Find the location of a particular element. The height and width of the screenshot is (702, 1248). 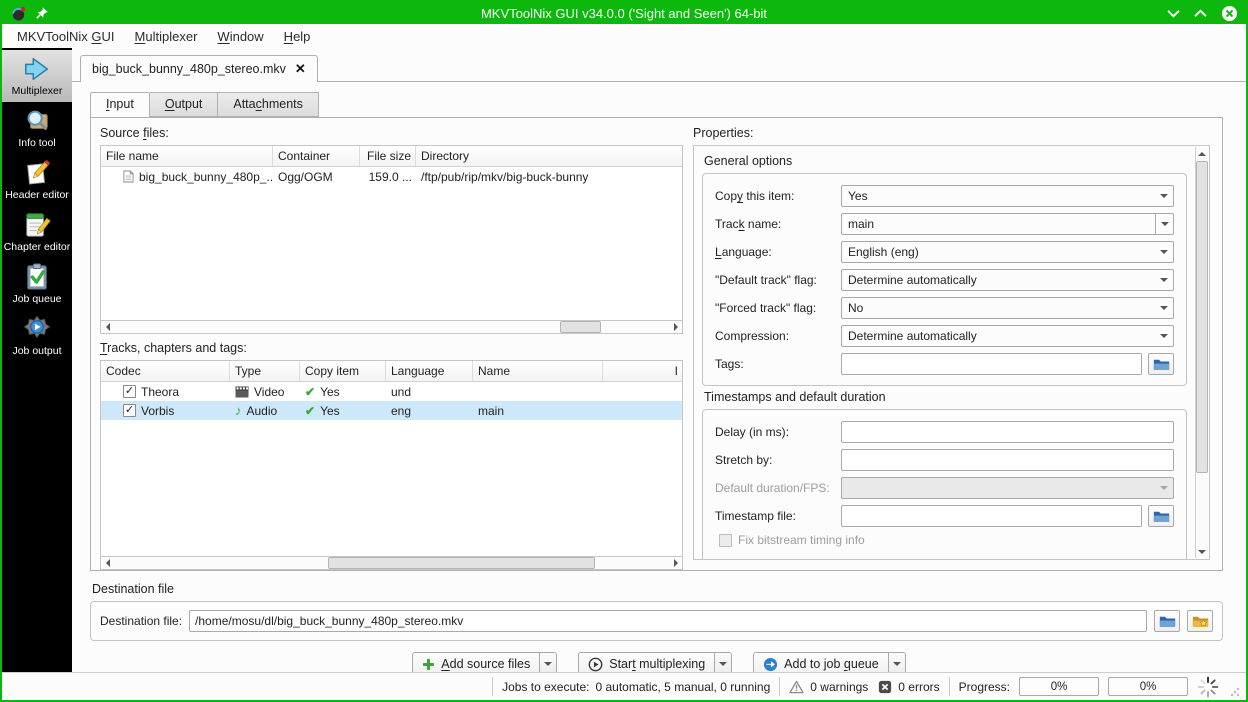

timestamp-file-label: Timestamp file: is located at coordinates (755, 516).